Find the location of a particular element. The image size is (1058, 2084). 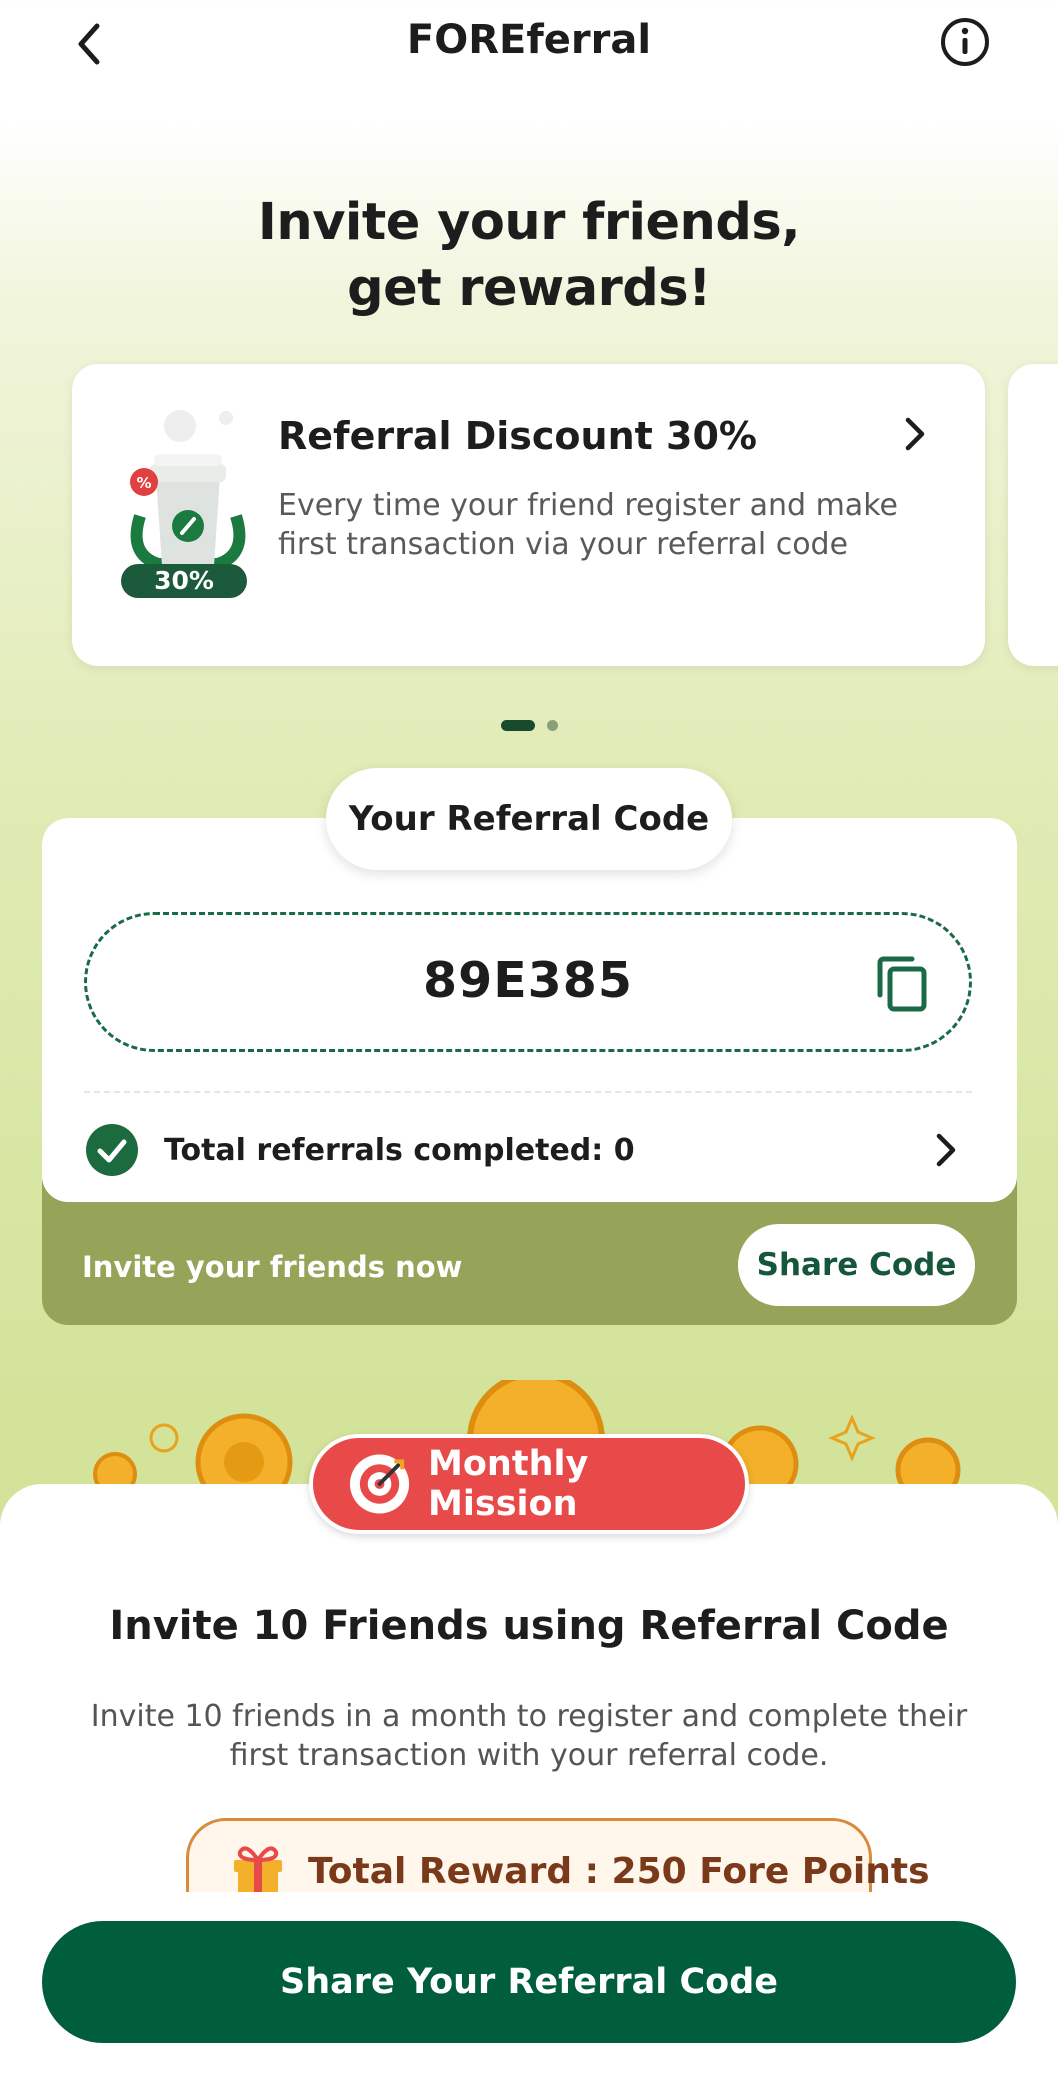

carousel-indicator is located at coordinates (529, 725).